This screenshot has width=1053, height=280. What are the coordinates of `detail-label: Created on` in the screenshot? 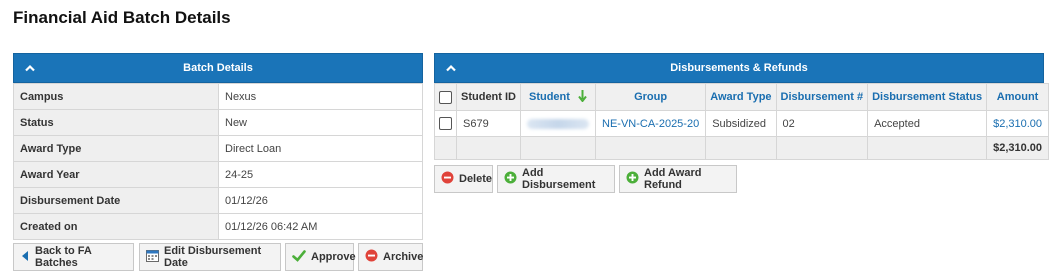 It's located at (116, 226).